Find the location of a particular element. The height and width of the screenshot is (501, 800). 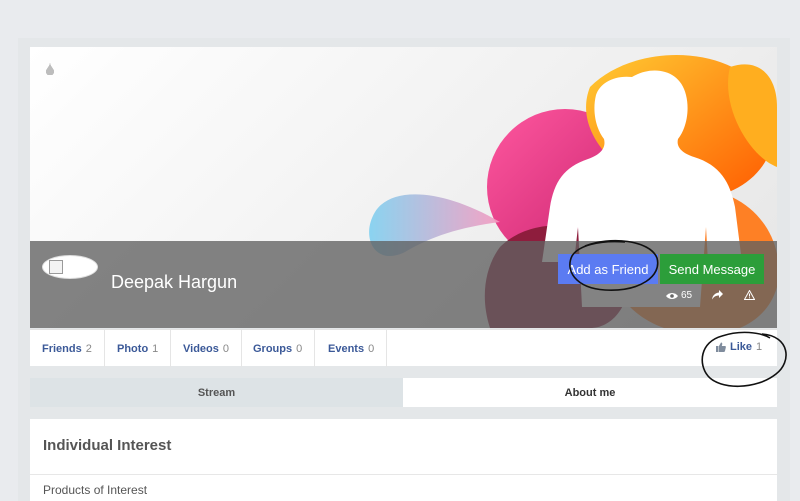

tab-label: Videos is located at coordinates (201, 348).